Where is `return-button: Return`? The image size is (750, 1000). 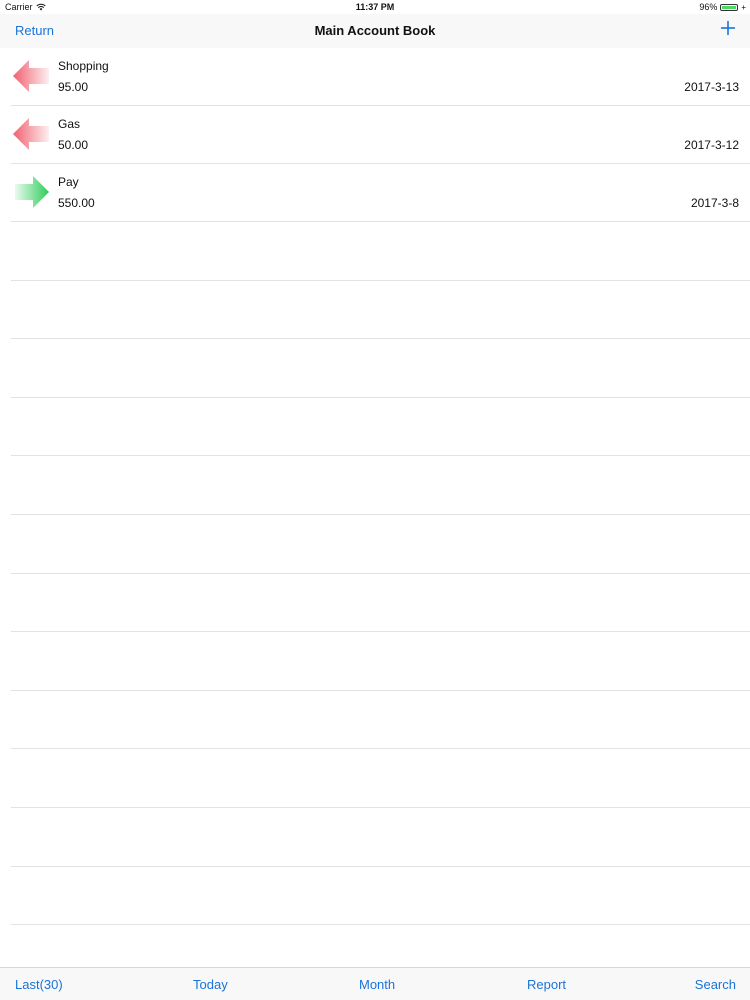
return-button: Return is located at coordinates (34, 30).